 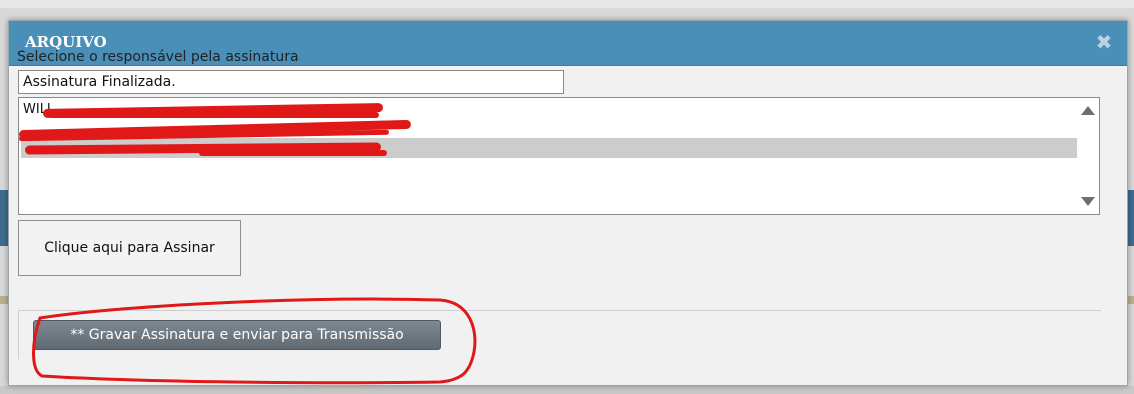 I want to click on arrow-down-icon, so click(x=1088, y=201).